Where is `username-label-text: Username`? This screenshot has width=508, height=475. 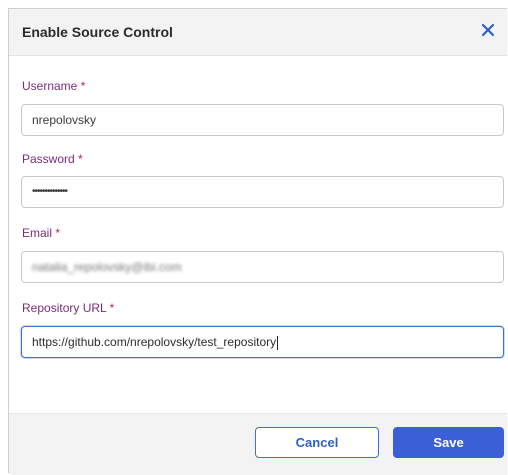
username-label-text: Username is located at coordinates (50, 86).